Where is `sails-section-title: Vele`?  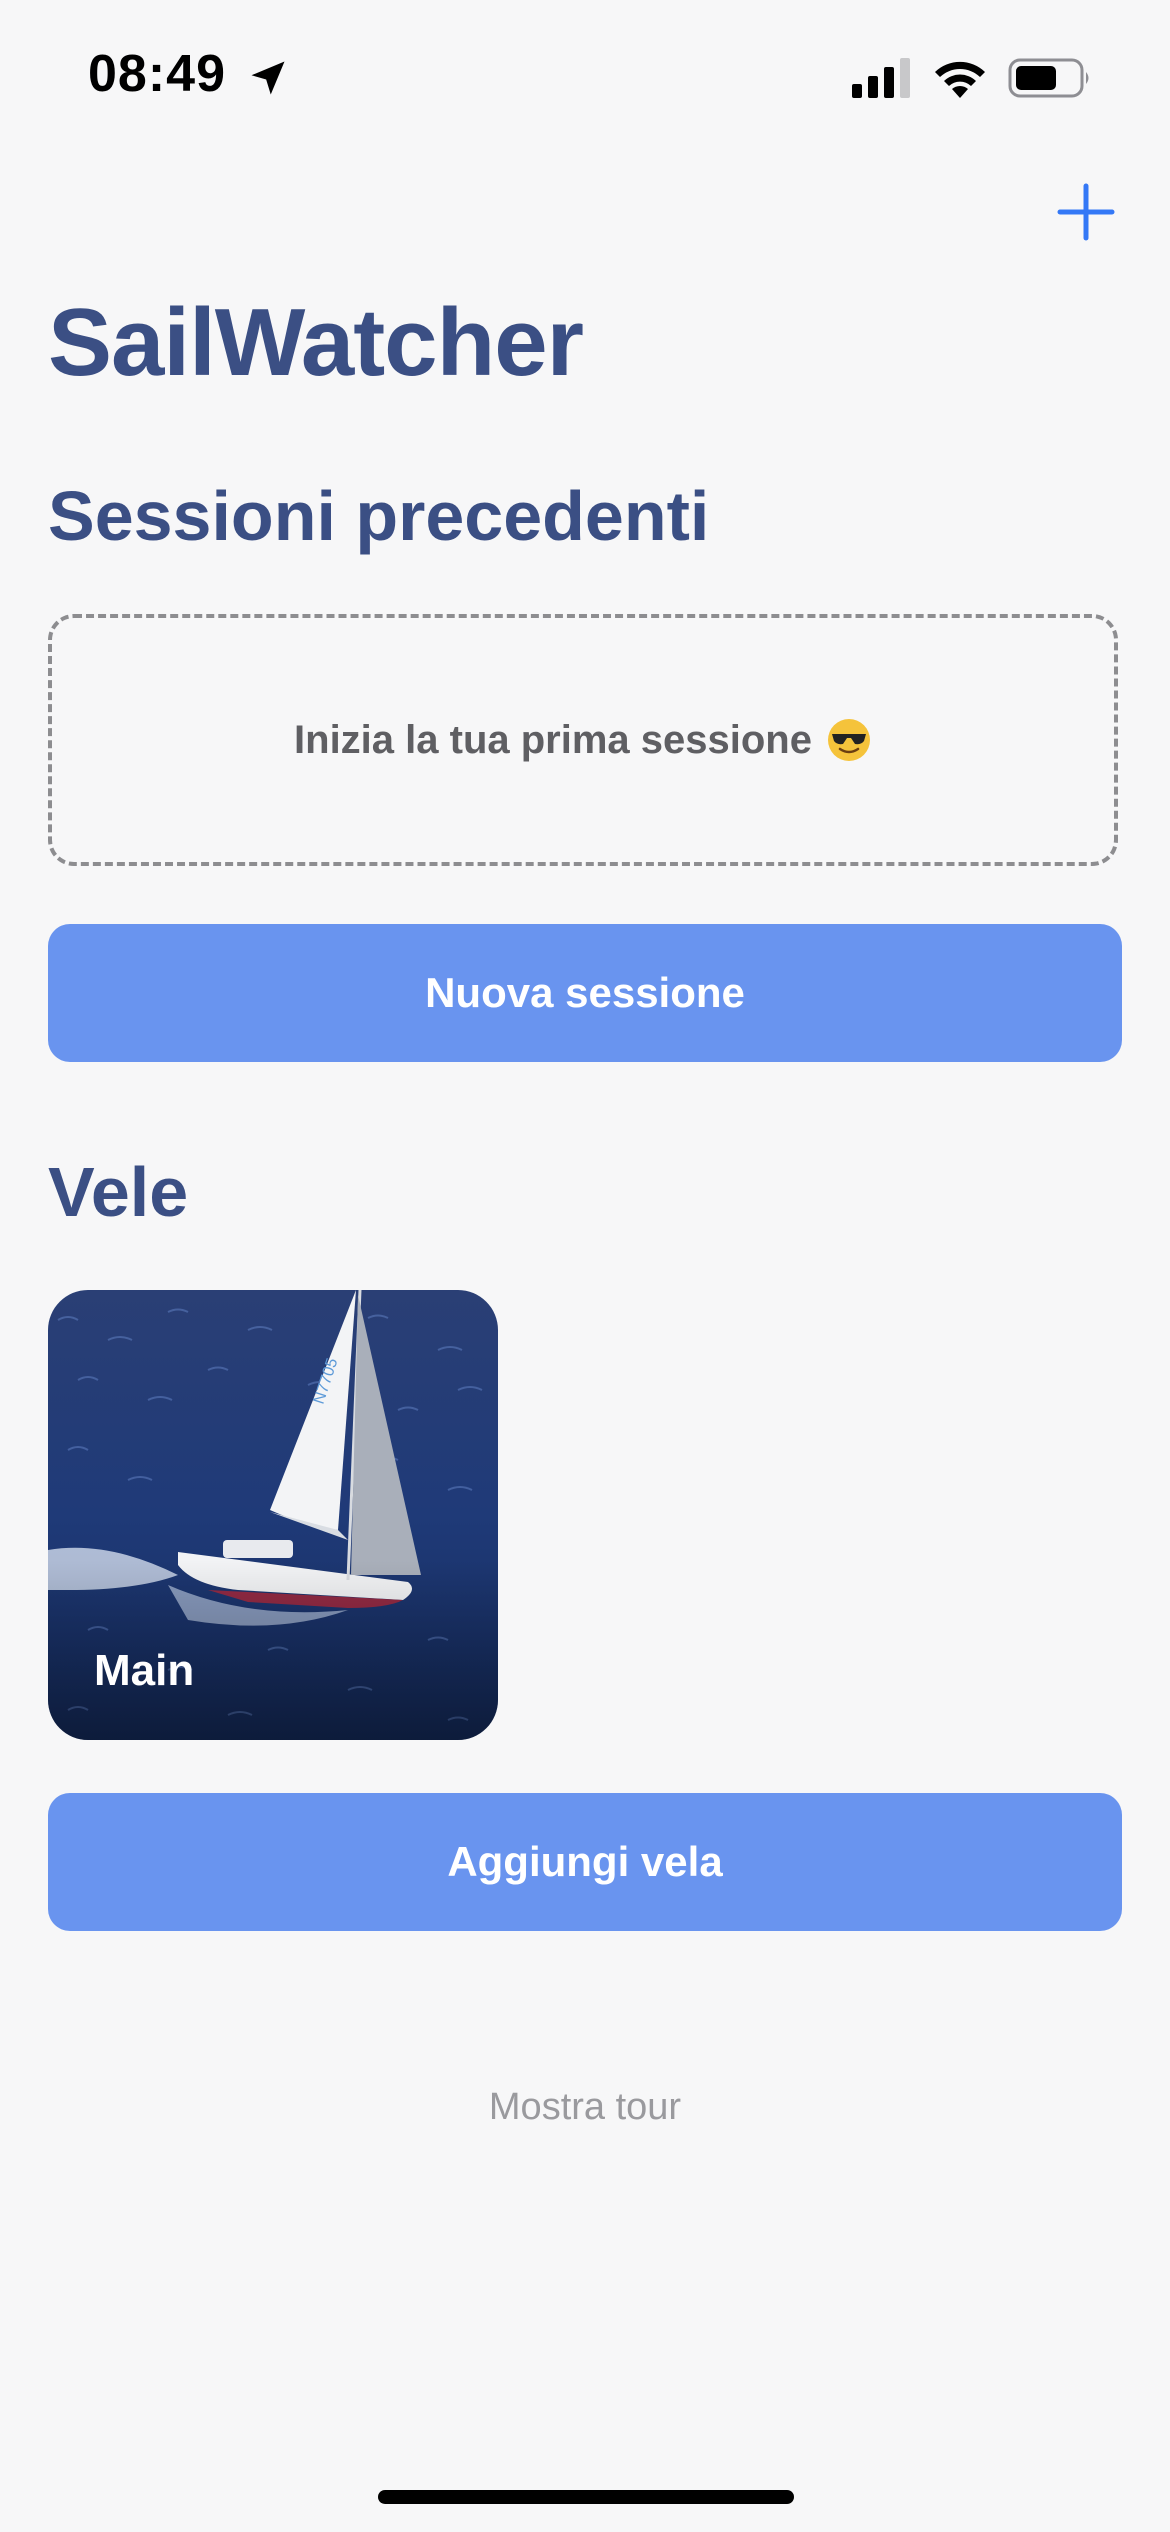
sails-section-title: Vele is located at coordinates (118, 1192).